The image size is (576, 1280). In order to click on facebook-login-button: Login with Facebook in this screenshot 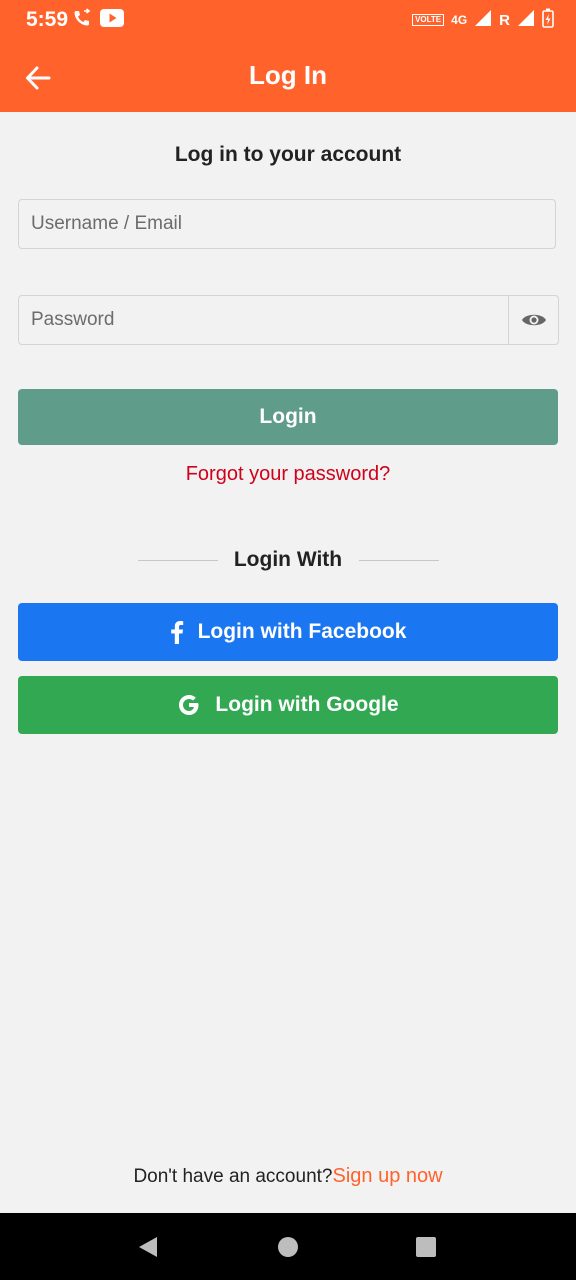, I will do `click(288, 632)`.